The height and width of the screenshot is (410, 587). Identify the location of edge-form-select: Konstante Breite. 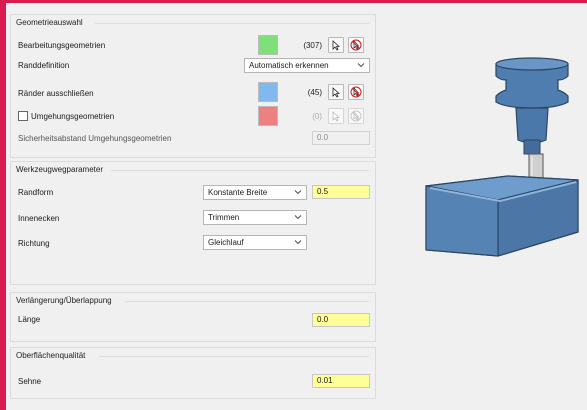
(255, 192).